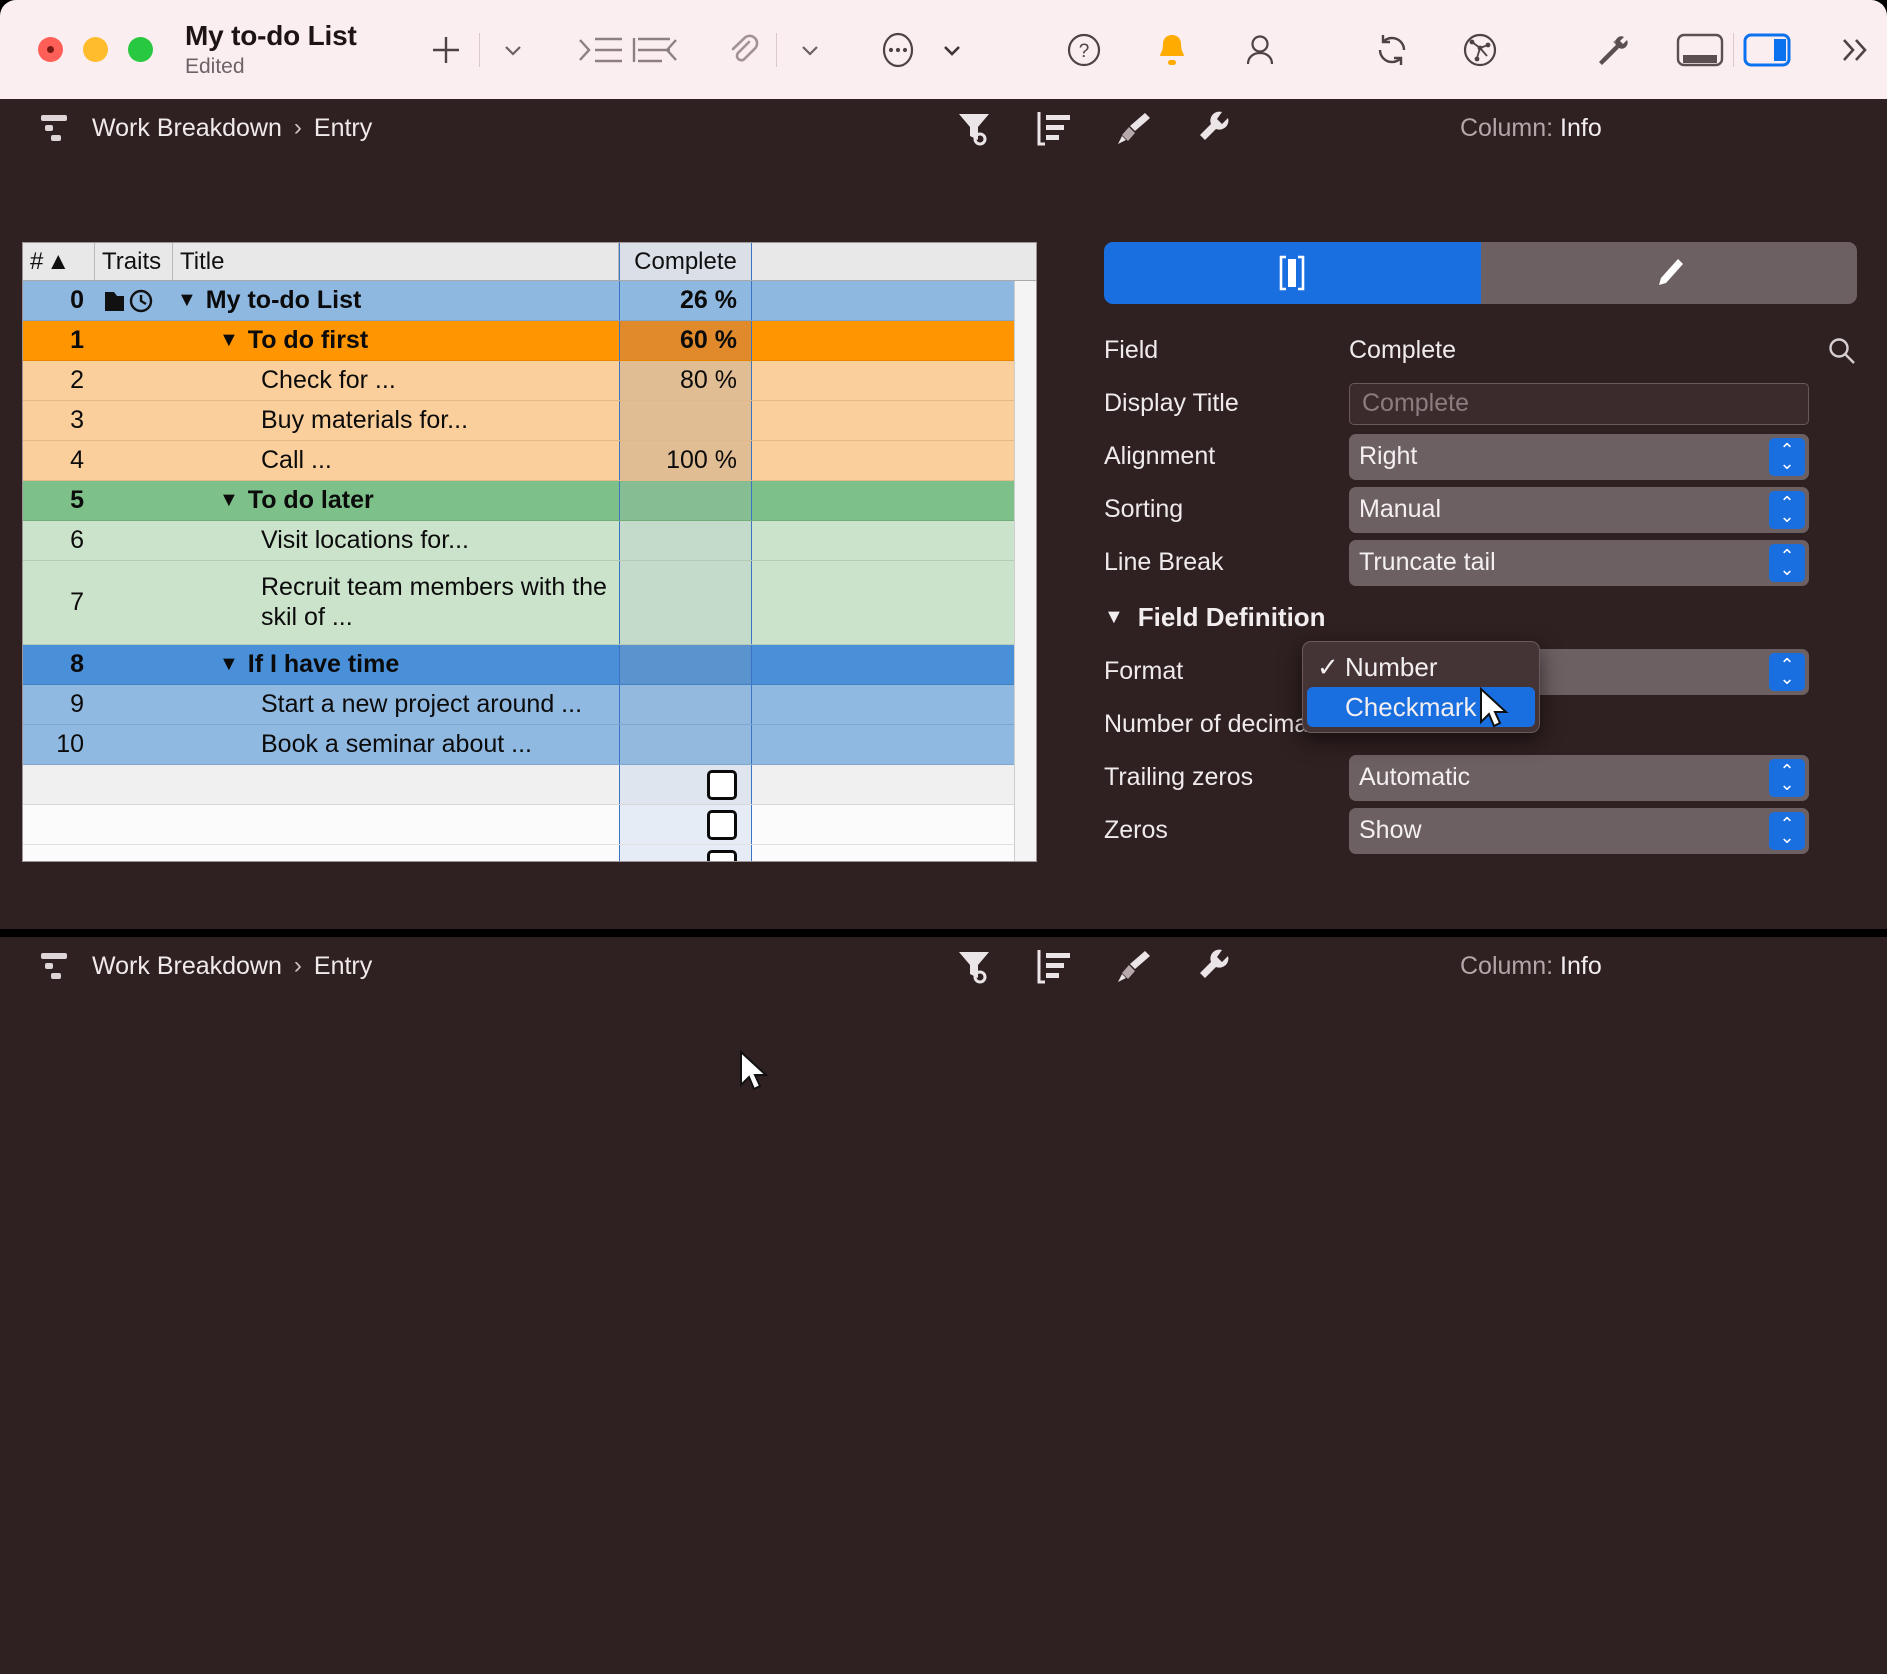 This screenshot has height=1674, width=1887. I want to click on person-icon, so click(1260, 50).